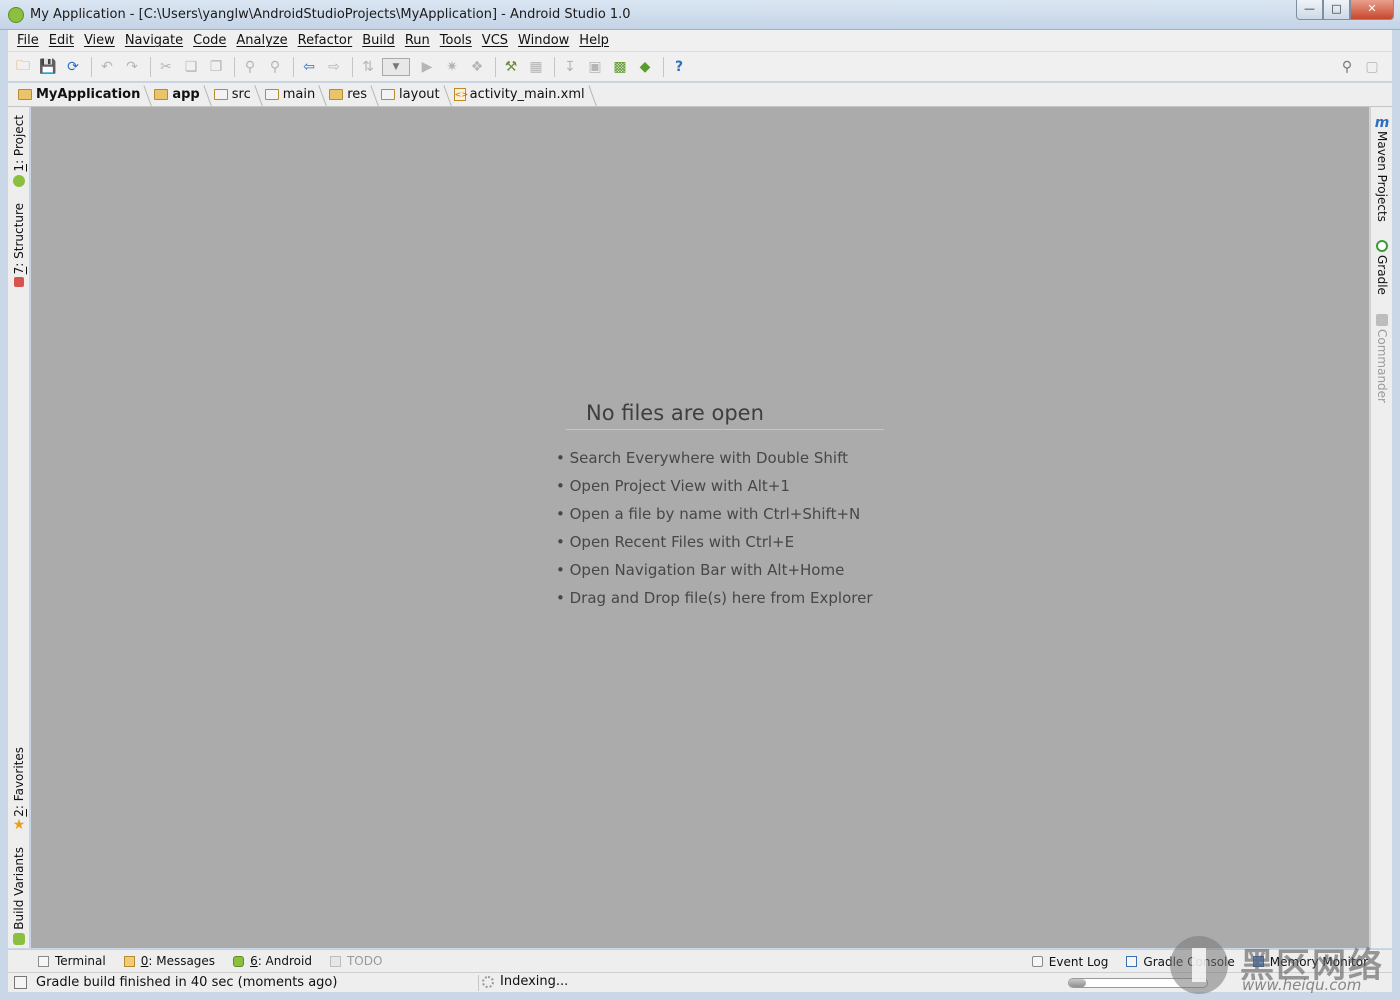  Describe the element at coordinates (19, 813) in the screenshot. I see `mnemonic: 2` at that location.